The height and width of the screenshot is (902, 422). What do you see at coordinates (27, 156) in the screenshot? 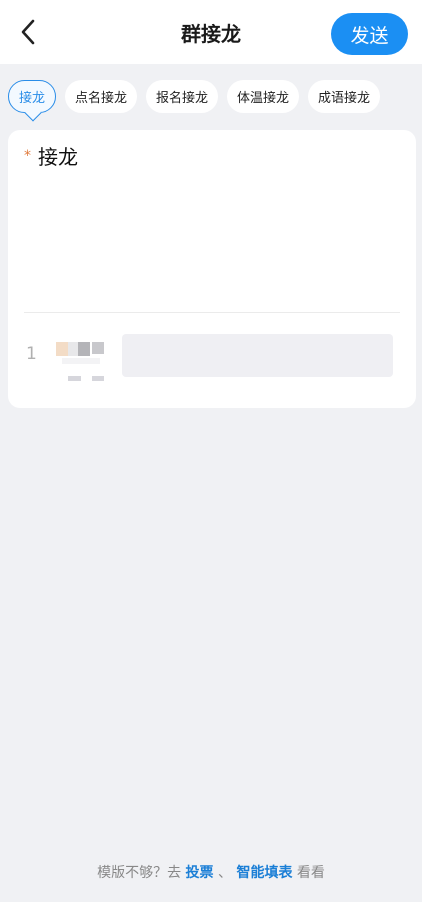
I see `required-mark: *` at bounding box center [27, 156].